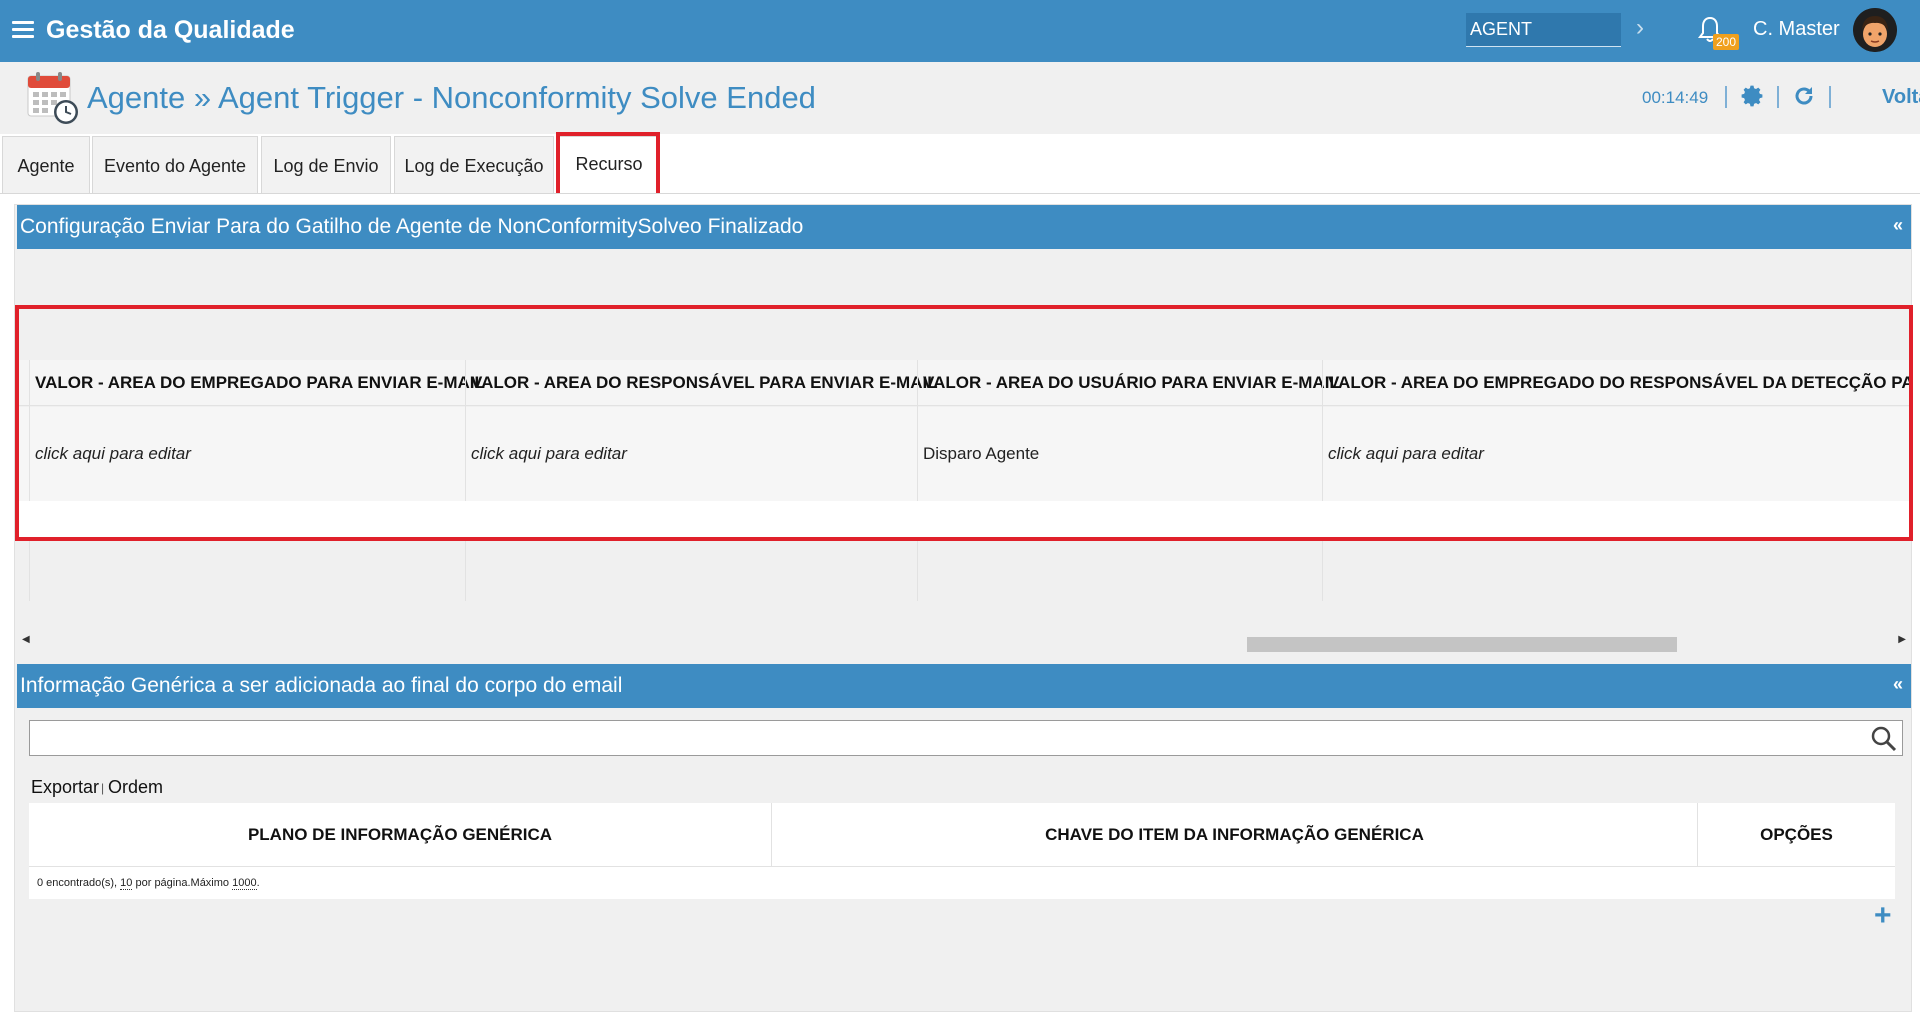 Image resolution: width=1920 pixels, height=1021 pixels. Describe the element at coordinates (1462, 644) in the screenshot. I see `scrollbar-thumb` at that location.